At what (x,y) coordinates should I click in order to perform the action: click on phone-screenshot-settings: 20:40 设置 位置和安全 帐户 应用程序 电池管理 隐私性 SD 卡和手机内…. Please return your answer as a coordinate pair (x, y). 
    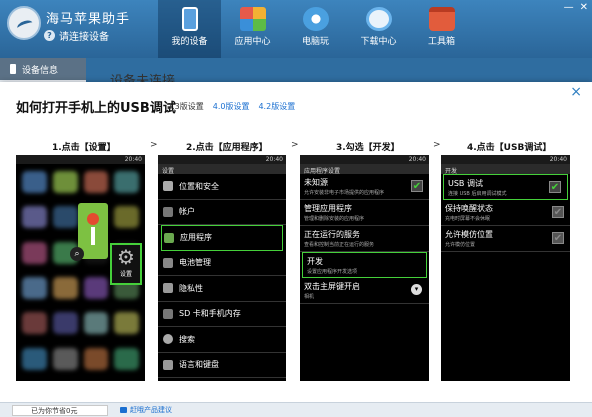
    Looking at the image, I should click on (222, 268).